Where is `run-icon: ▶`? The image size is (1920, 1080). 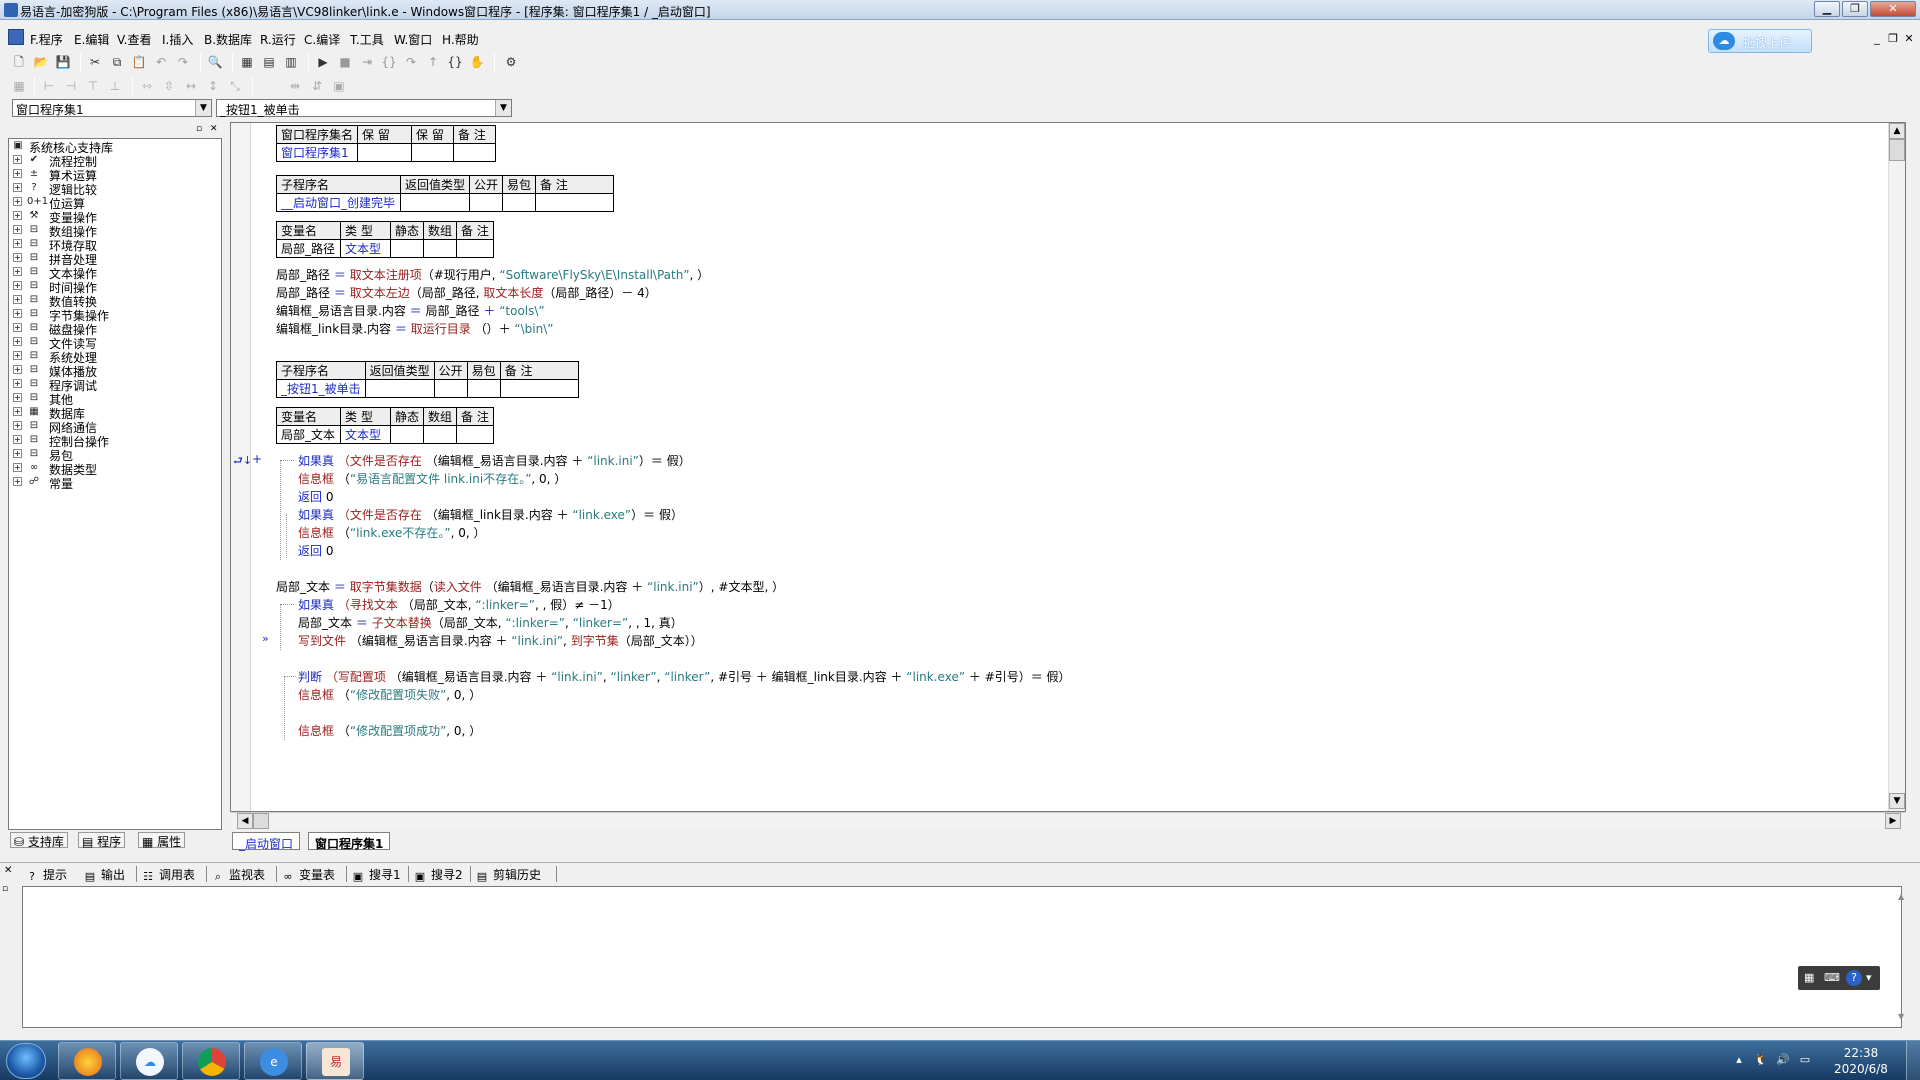 run-icon: ▶ is located at coordinates (323, 62).